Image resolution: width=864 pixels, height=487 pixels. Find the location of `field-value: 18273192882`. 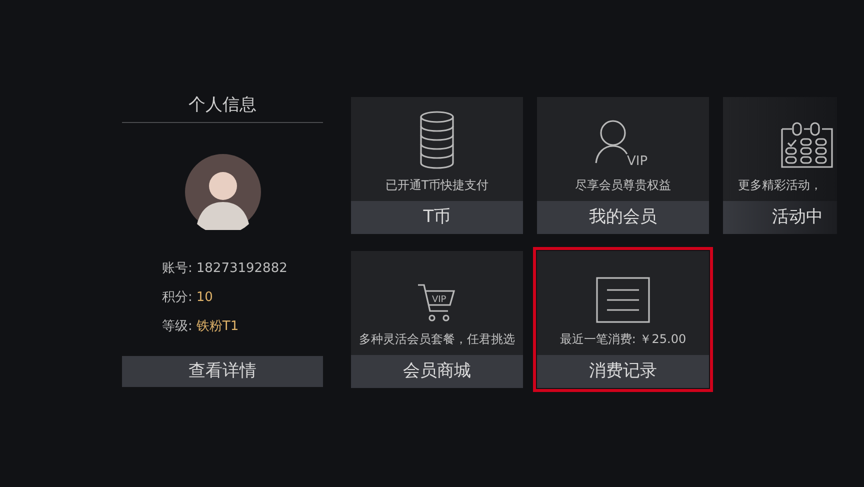

field-value: 18273192882 is located at coordinates (242, 269).